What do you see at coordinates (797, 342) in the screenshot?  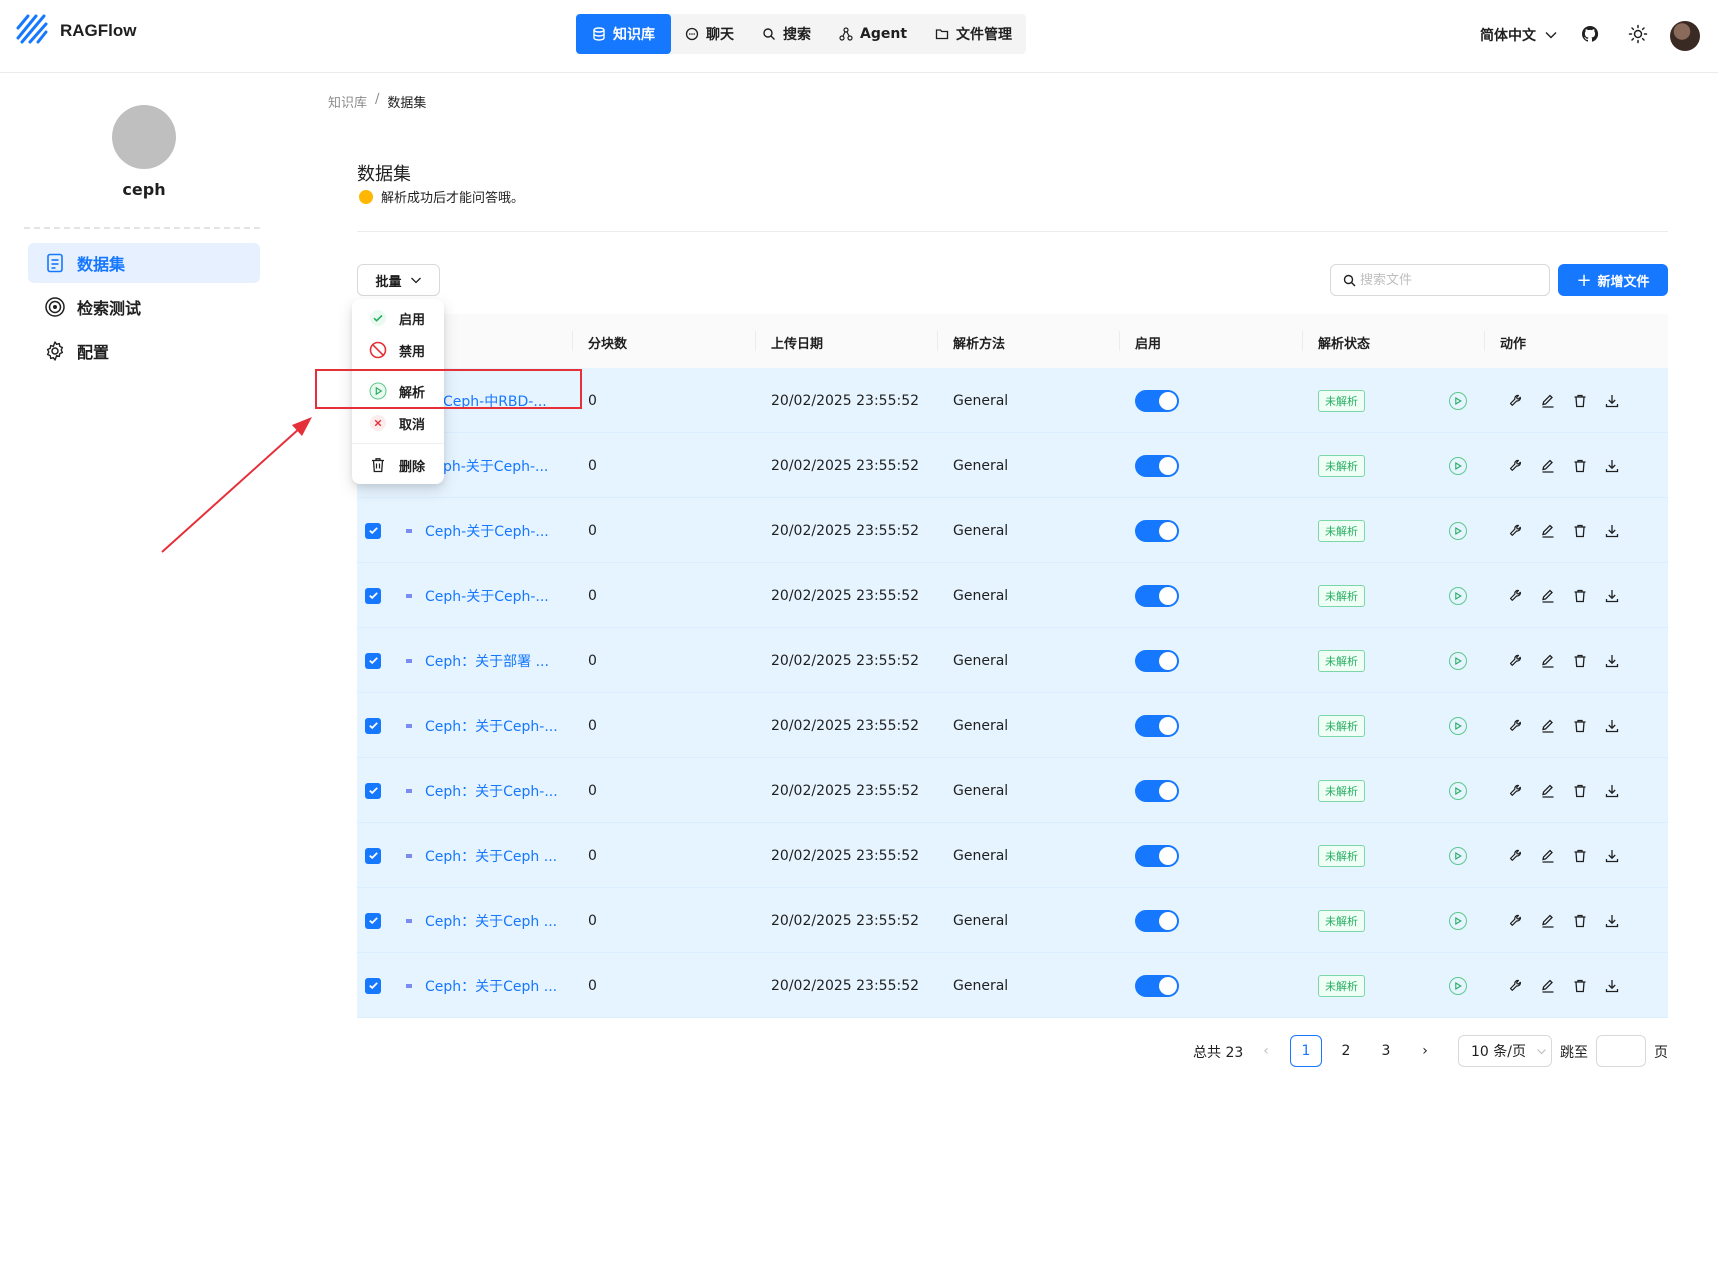 I see `column-header-upload-date: 上传日期` at bounding box center [797, 342].